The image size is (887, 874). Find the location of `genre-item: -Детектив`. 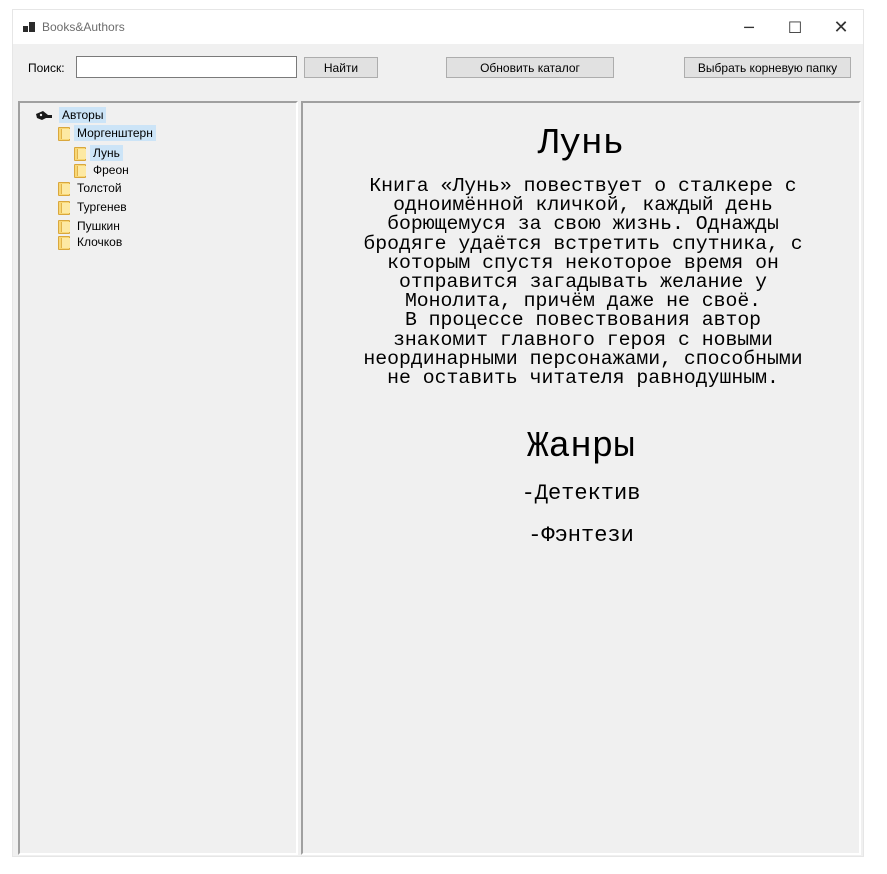

genre-item: -Детектив is located at coordinates (581, 493).